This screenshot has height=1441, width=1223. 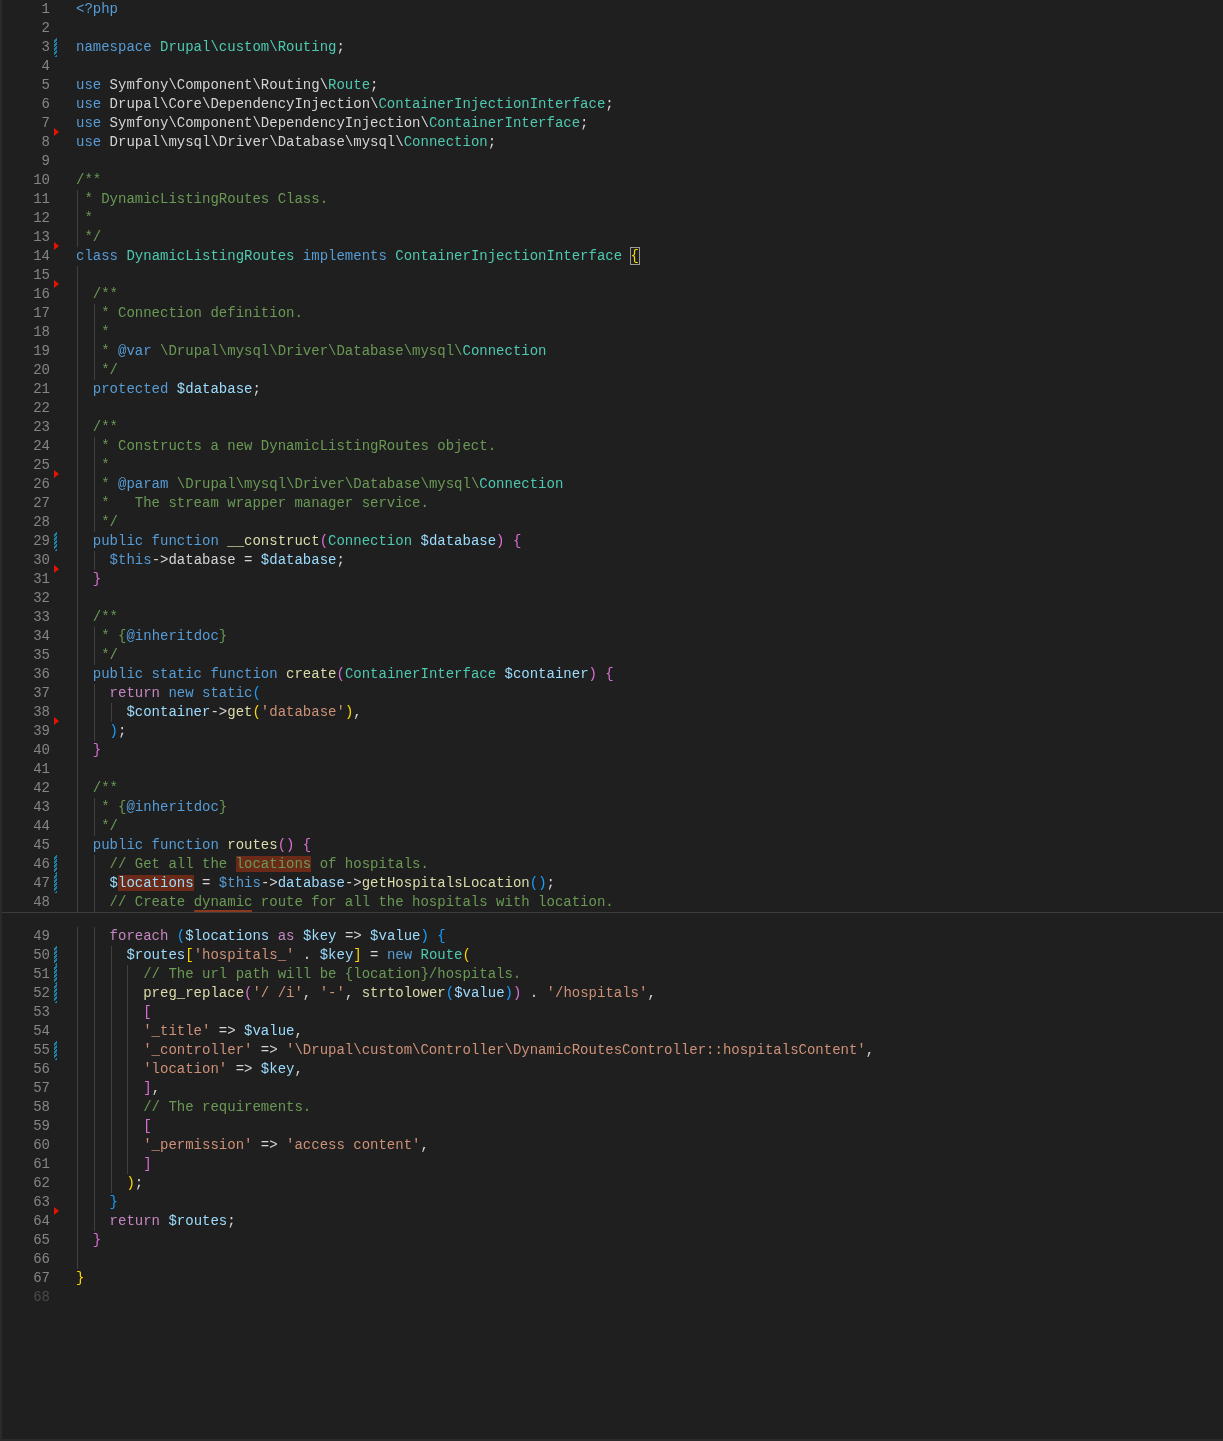 What do you see at coordinates (164, 636) in the screenshot?
I see `code-line: * {@inheritdoc}` at bounding box center [164, 636].